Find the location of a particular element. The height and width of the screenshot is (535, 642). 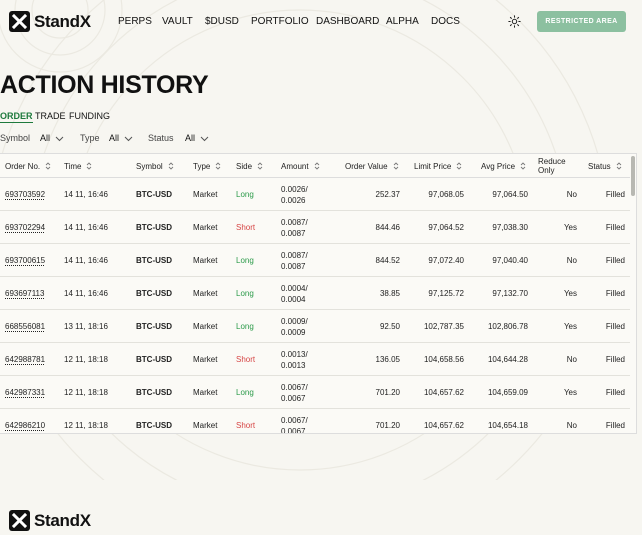

status-cell: Filled is located at coordinates (615, 425).